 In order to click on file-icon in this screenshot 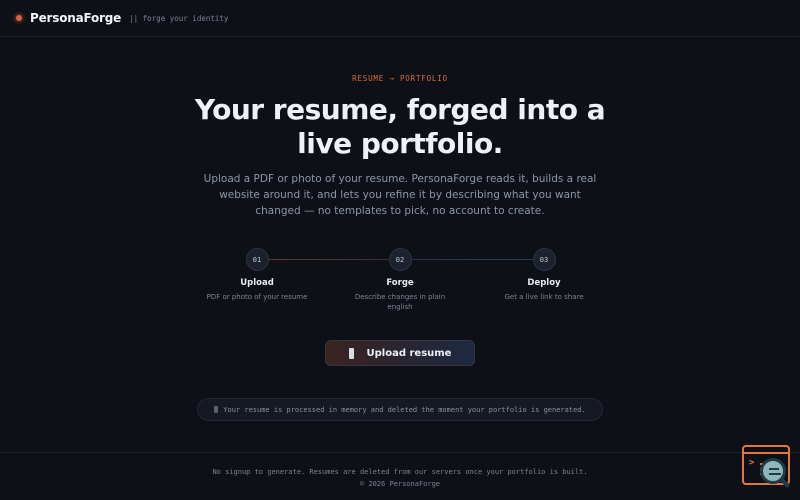, I will do `click(351, 353)`.